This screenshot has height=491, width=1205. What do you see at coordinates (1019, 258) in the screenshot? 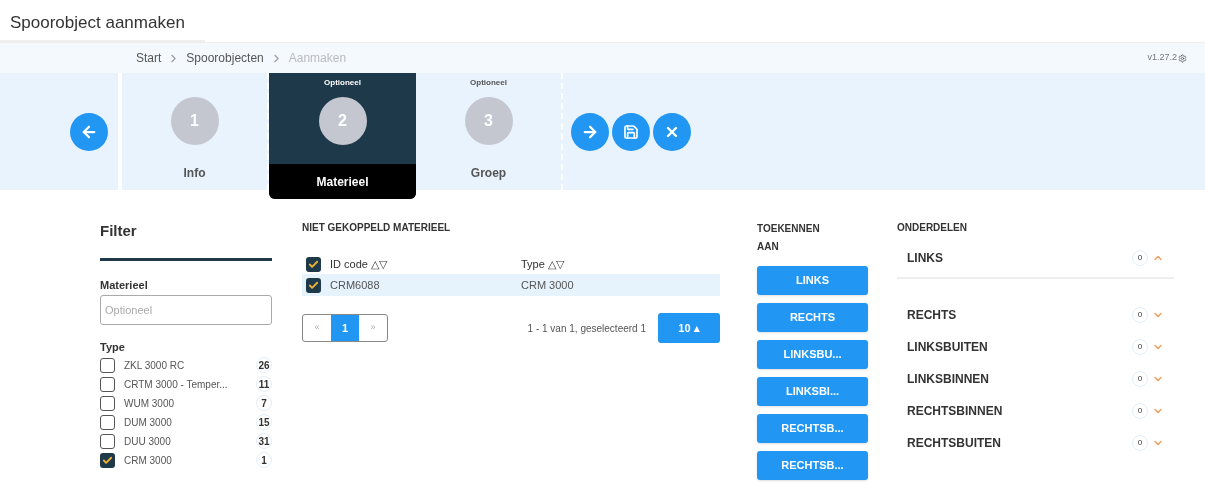
I see `part-name: LINKS` at bounding box center [1019, 258].